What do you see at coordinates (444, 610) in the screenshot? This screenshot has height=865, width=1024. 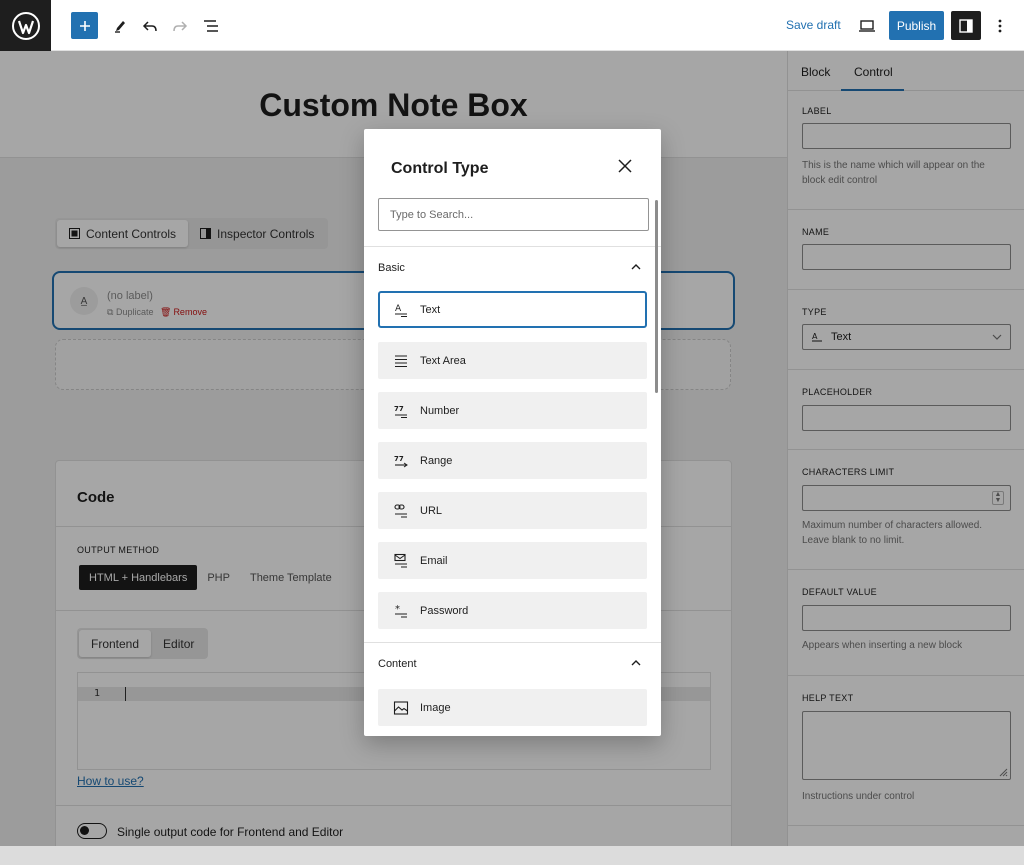 I see `type-option-label: Password` at bounding box center [444, 610].